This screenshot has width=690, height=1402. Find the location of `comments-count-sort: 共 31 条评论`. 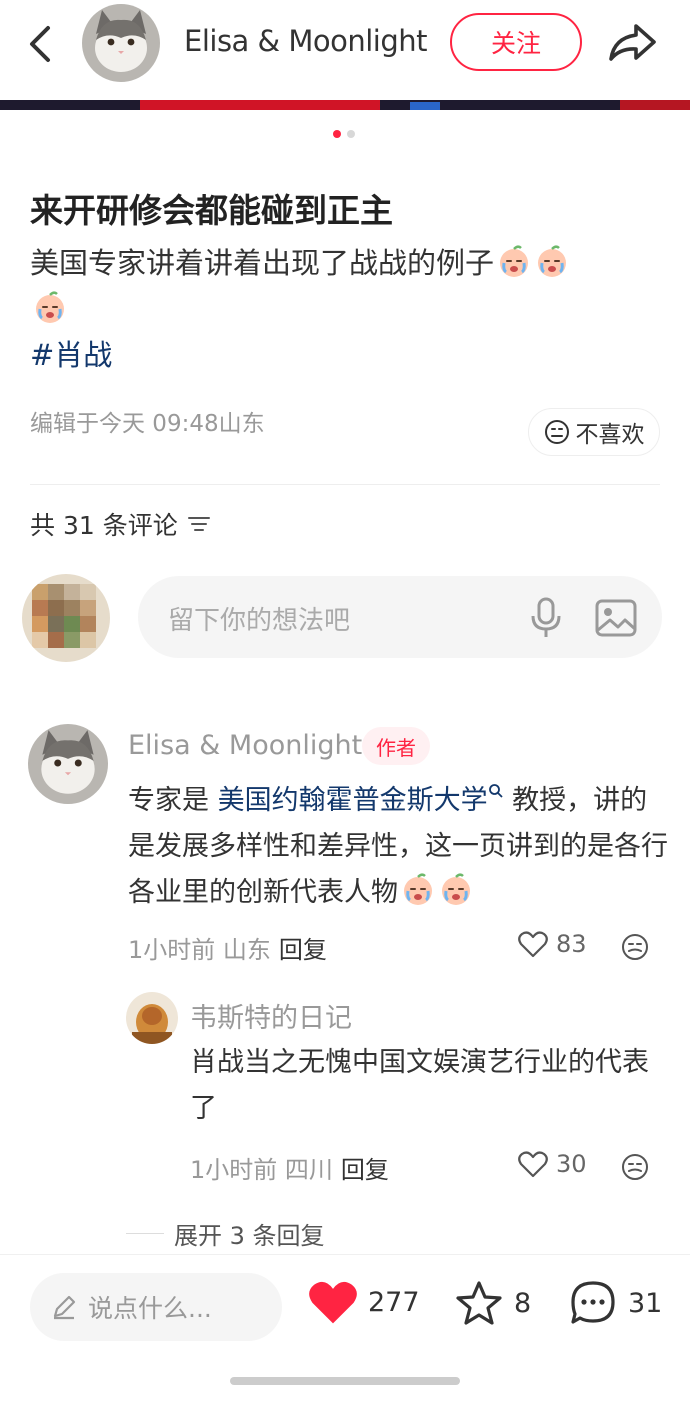

comments-count-sort: 共 31 条评论 is located at coordinates (121, 524).